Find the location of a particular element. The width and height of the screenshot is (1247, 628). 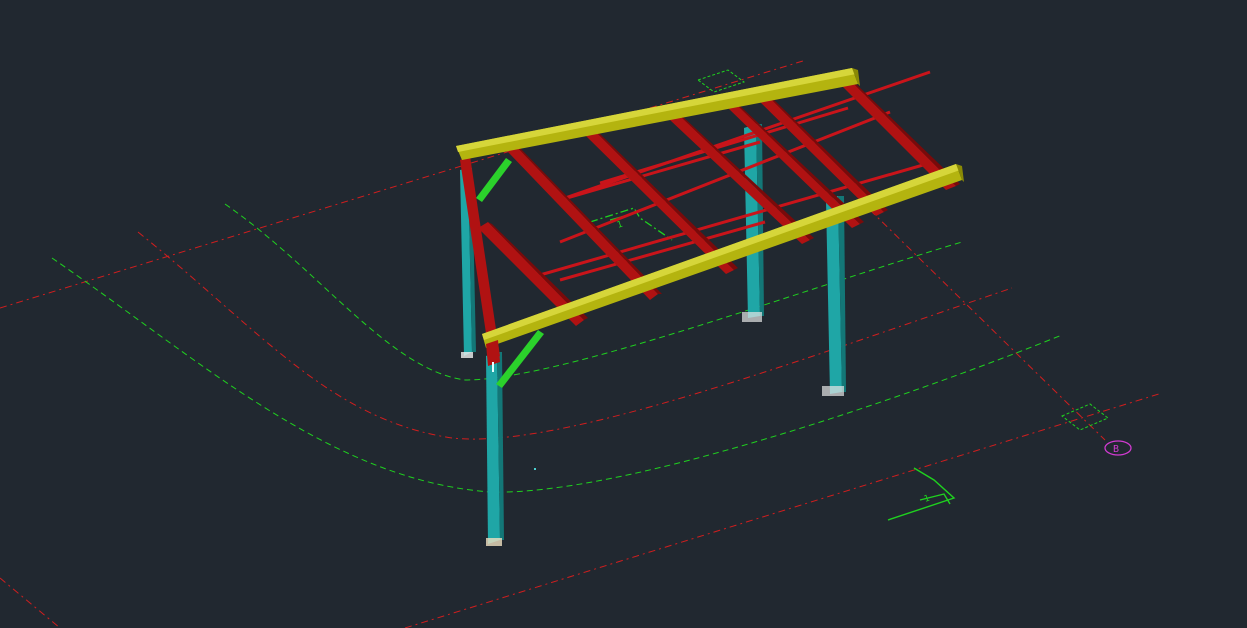

grid-marker-label: B is located at coordinates (1116, 449).